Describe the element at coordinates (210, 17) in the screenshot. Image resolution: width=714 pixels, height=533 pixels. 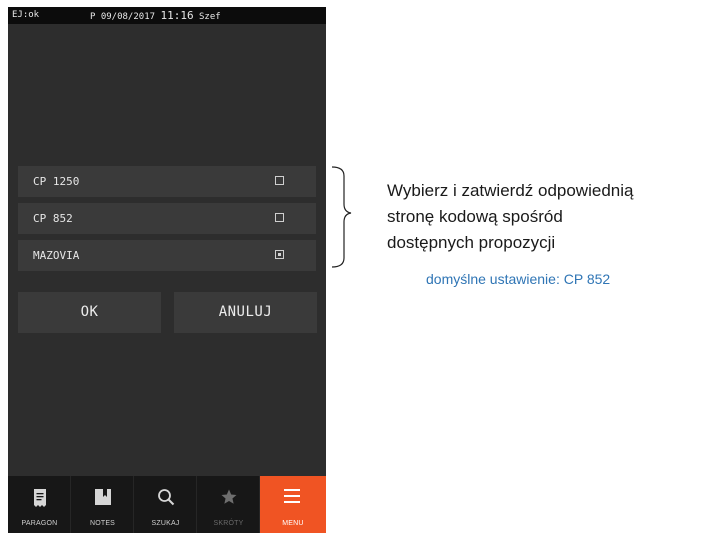
I see `status-user: Szef` at that location.